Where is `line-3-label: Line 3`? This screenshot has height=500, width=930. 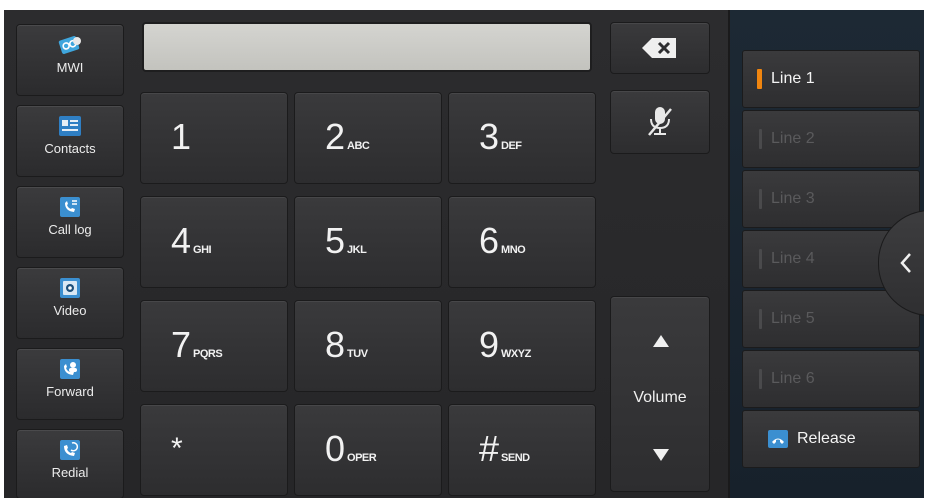 line-3-label: Line 3 is located at coordinates (793, 198).